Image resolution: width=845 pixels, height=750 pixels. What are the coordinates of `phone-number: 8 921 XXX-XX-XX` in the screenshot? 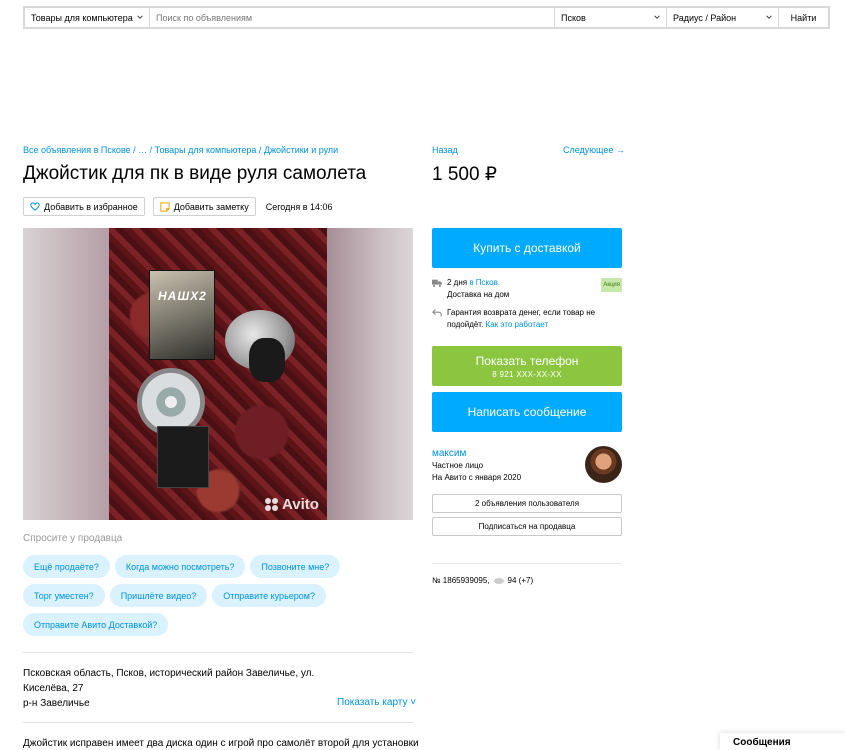 It's located at (527, 374).